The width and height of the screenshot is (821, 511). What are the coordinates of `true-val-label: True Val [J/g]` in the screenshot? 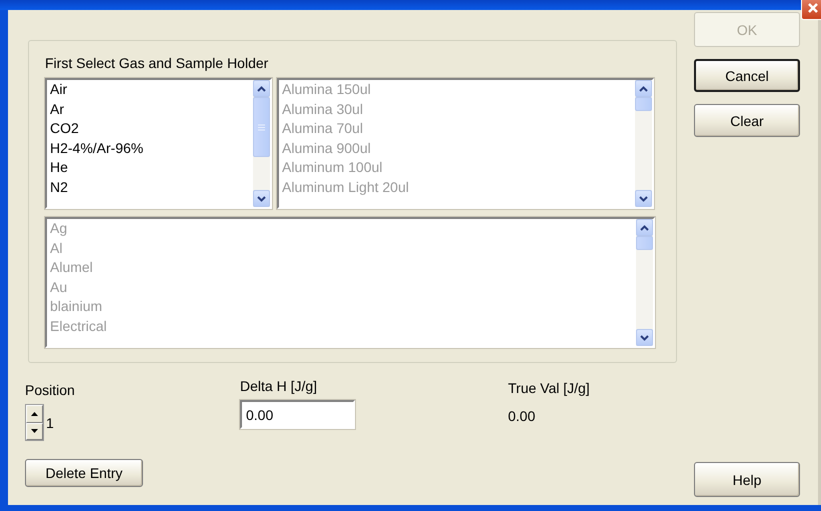 It's located at (549, 388).